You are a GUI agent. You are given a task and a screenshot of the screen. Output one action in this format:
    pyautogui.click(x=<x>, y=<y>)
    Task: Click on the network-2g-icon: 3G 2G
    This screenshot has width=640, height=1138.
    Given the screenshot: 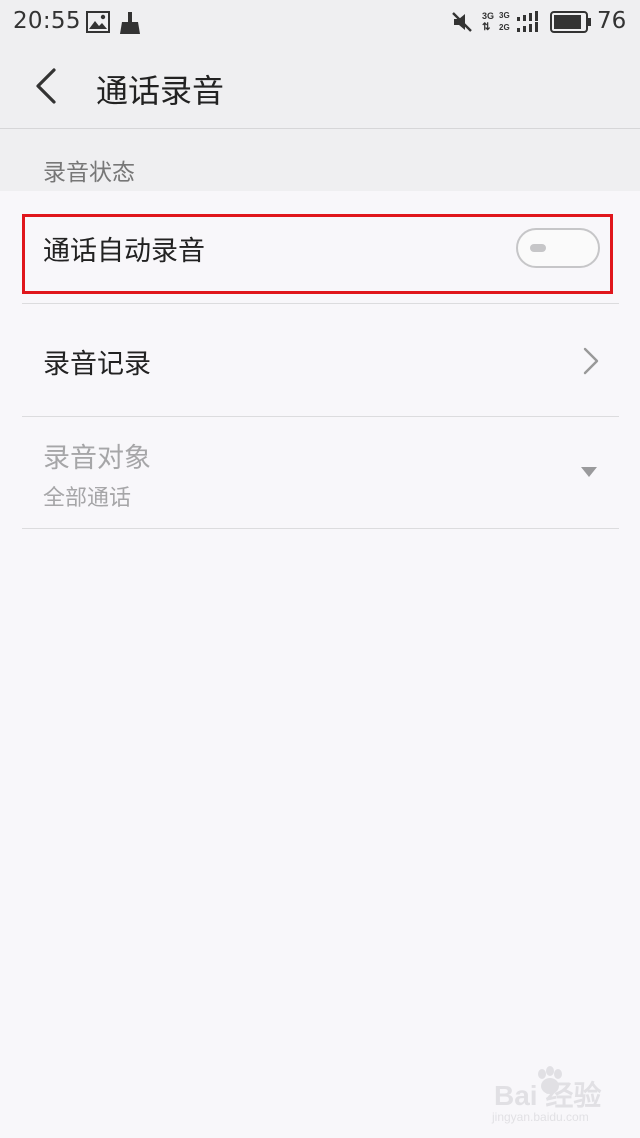 What is the action you would take?
    pyautogui.click(x=504, y=21)
    